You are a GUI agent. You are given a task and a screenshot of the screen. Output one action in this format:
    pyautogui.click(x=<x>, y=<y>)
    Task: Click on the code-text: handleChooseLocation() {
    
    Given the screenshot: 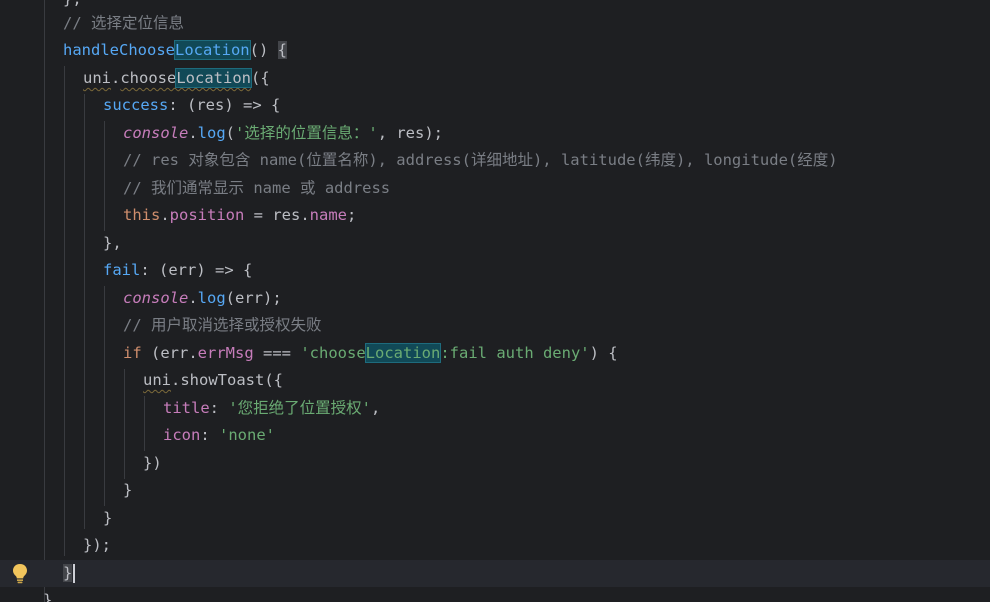 What is the action you would take?
    pyautogui.click(x=175, y=50)
    